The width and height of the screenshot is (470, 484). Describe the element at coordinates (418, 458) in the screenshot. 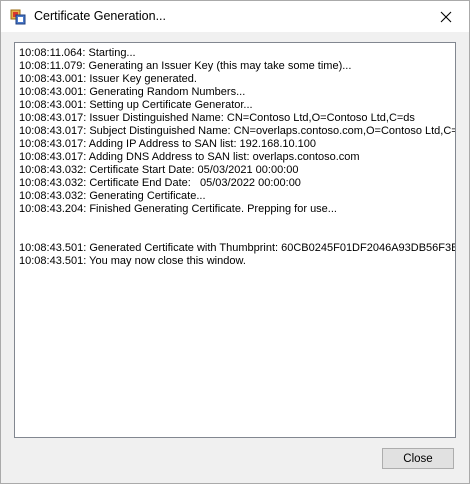

I see `close-button: Close` at that location.